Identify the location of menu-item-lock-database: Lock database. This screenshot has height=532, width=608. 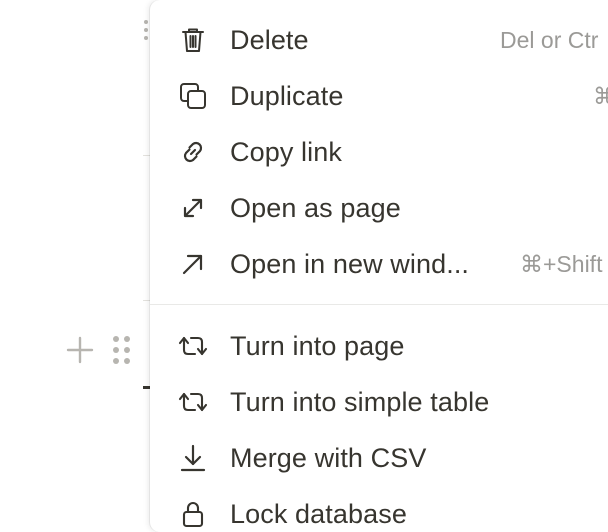
(379, 509).